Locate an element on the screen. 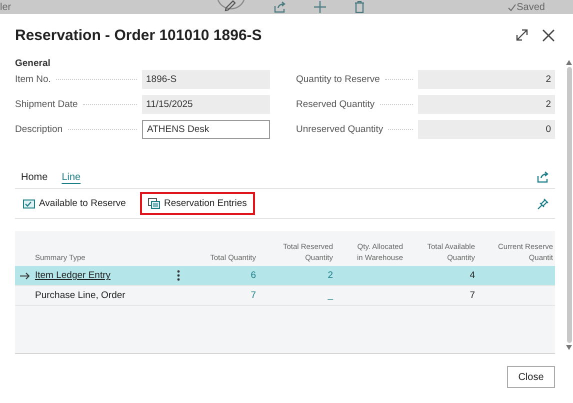 This screenshot has width=573, height=403. action-button: Reservation Entries is located at coordinates (197, 203).